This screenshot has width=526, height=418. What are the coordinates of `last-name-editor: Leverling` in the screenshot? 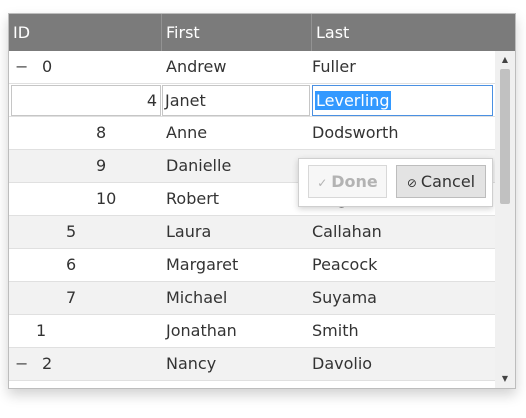 It's located at (402, 100).